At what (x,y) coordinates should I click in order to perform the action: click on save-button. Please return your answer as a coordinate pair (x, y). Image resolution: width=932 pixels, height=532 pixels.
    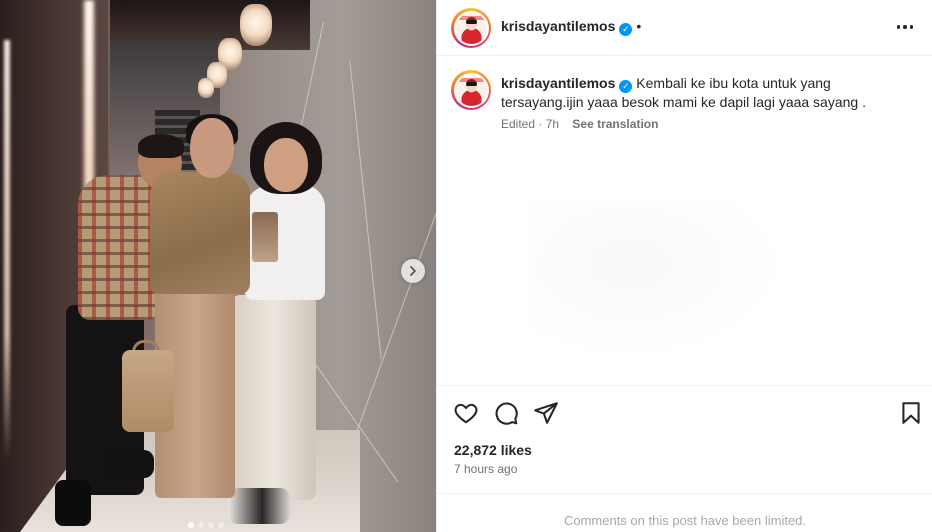
    Looking at the image, I should click on (911, 413).